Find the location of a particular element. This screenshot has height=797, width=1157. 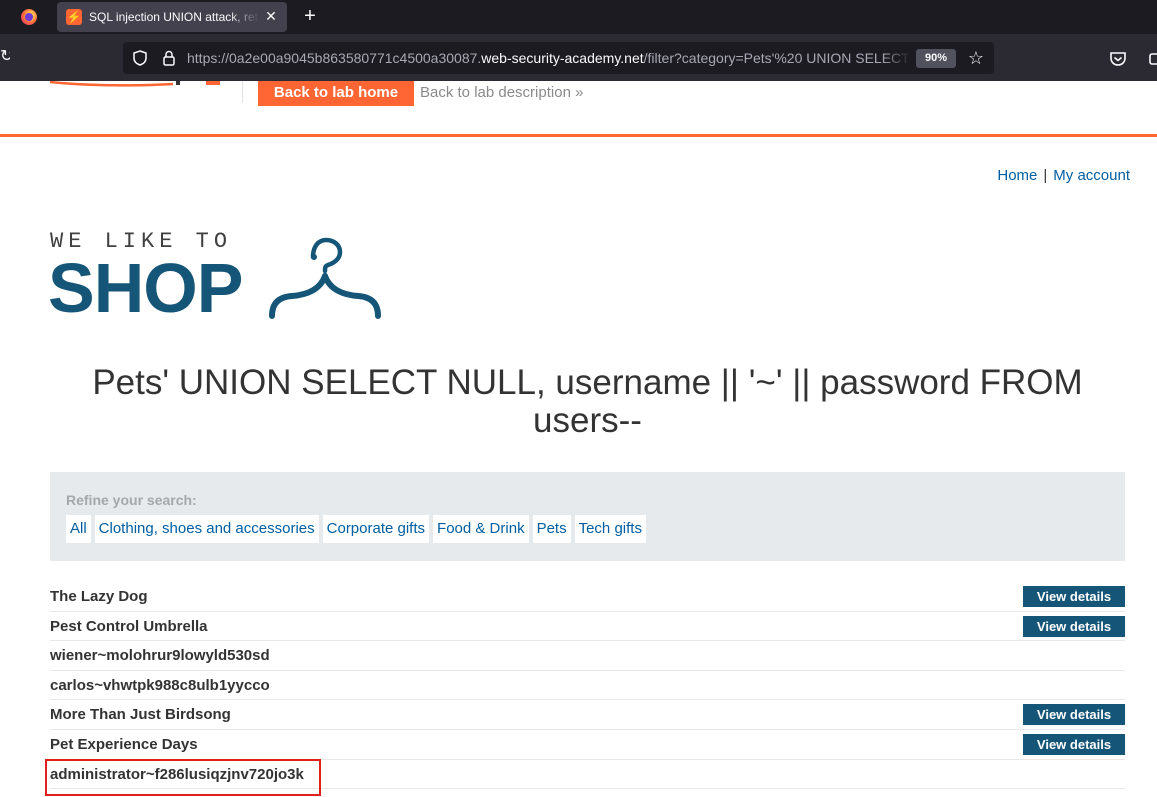

home-link: Home is located at coordinates (1017, 175).